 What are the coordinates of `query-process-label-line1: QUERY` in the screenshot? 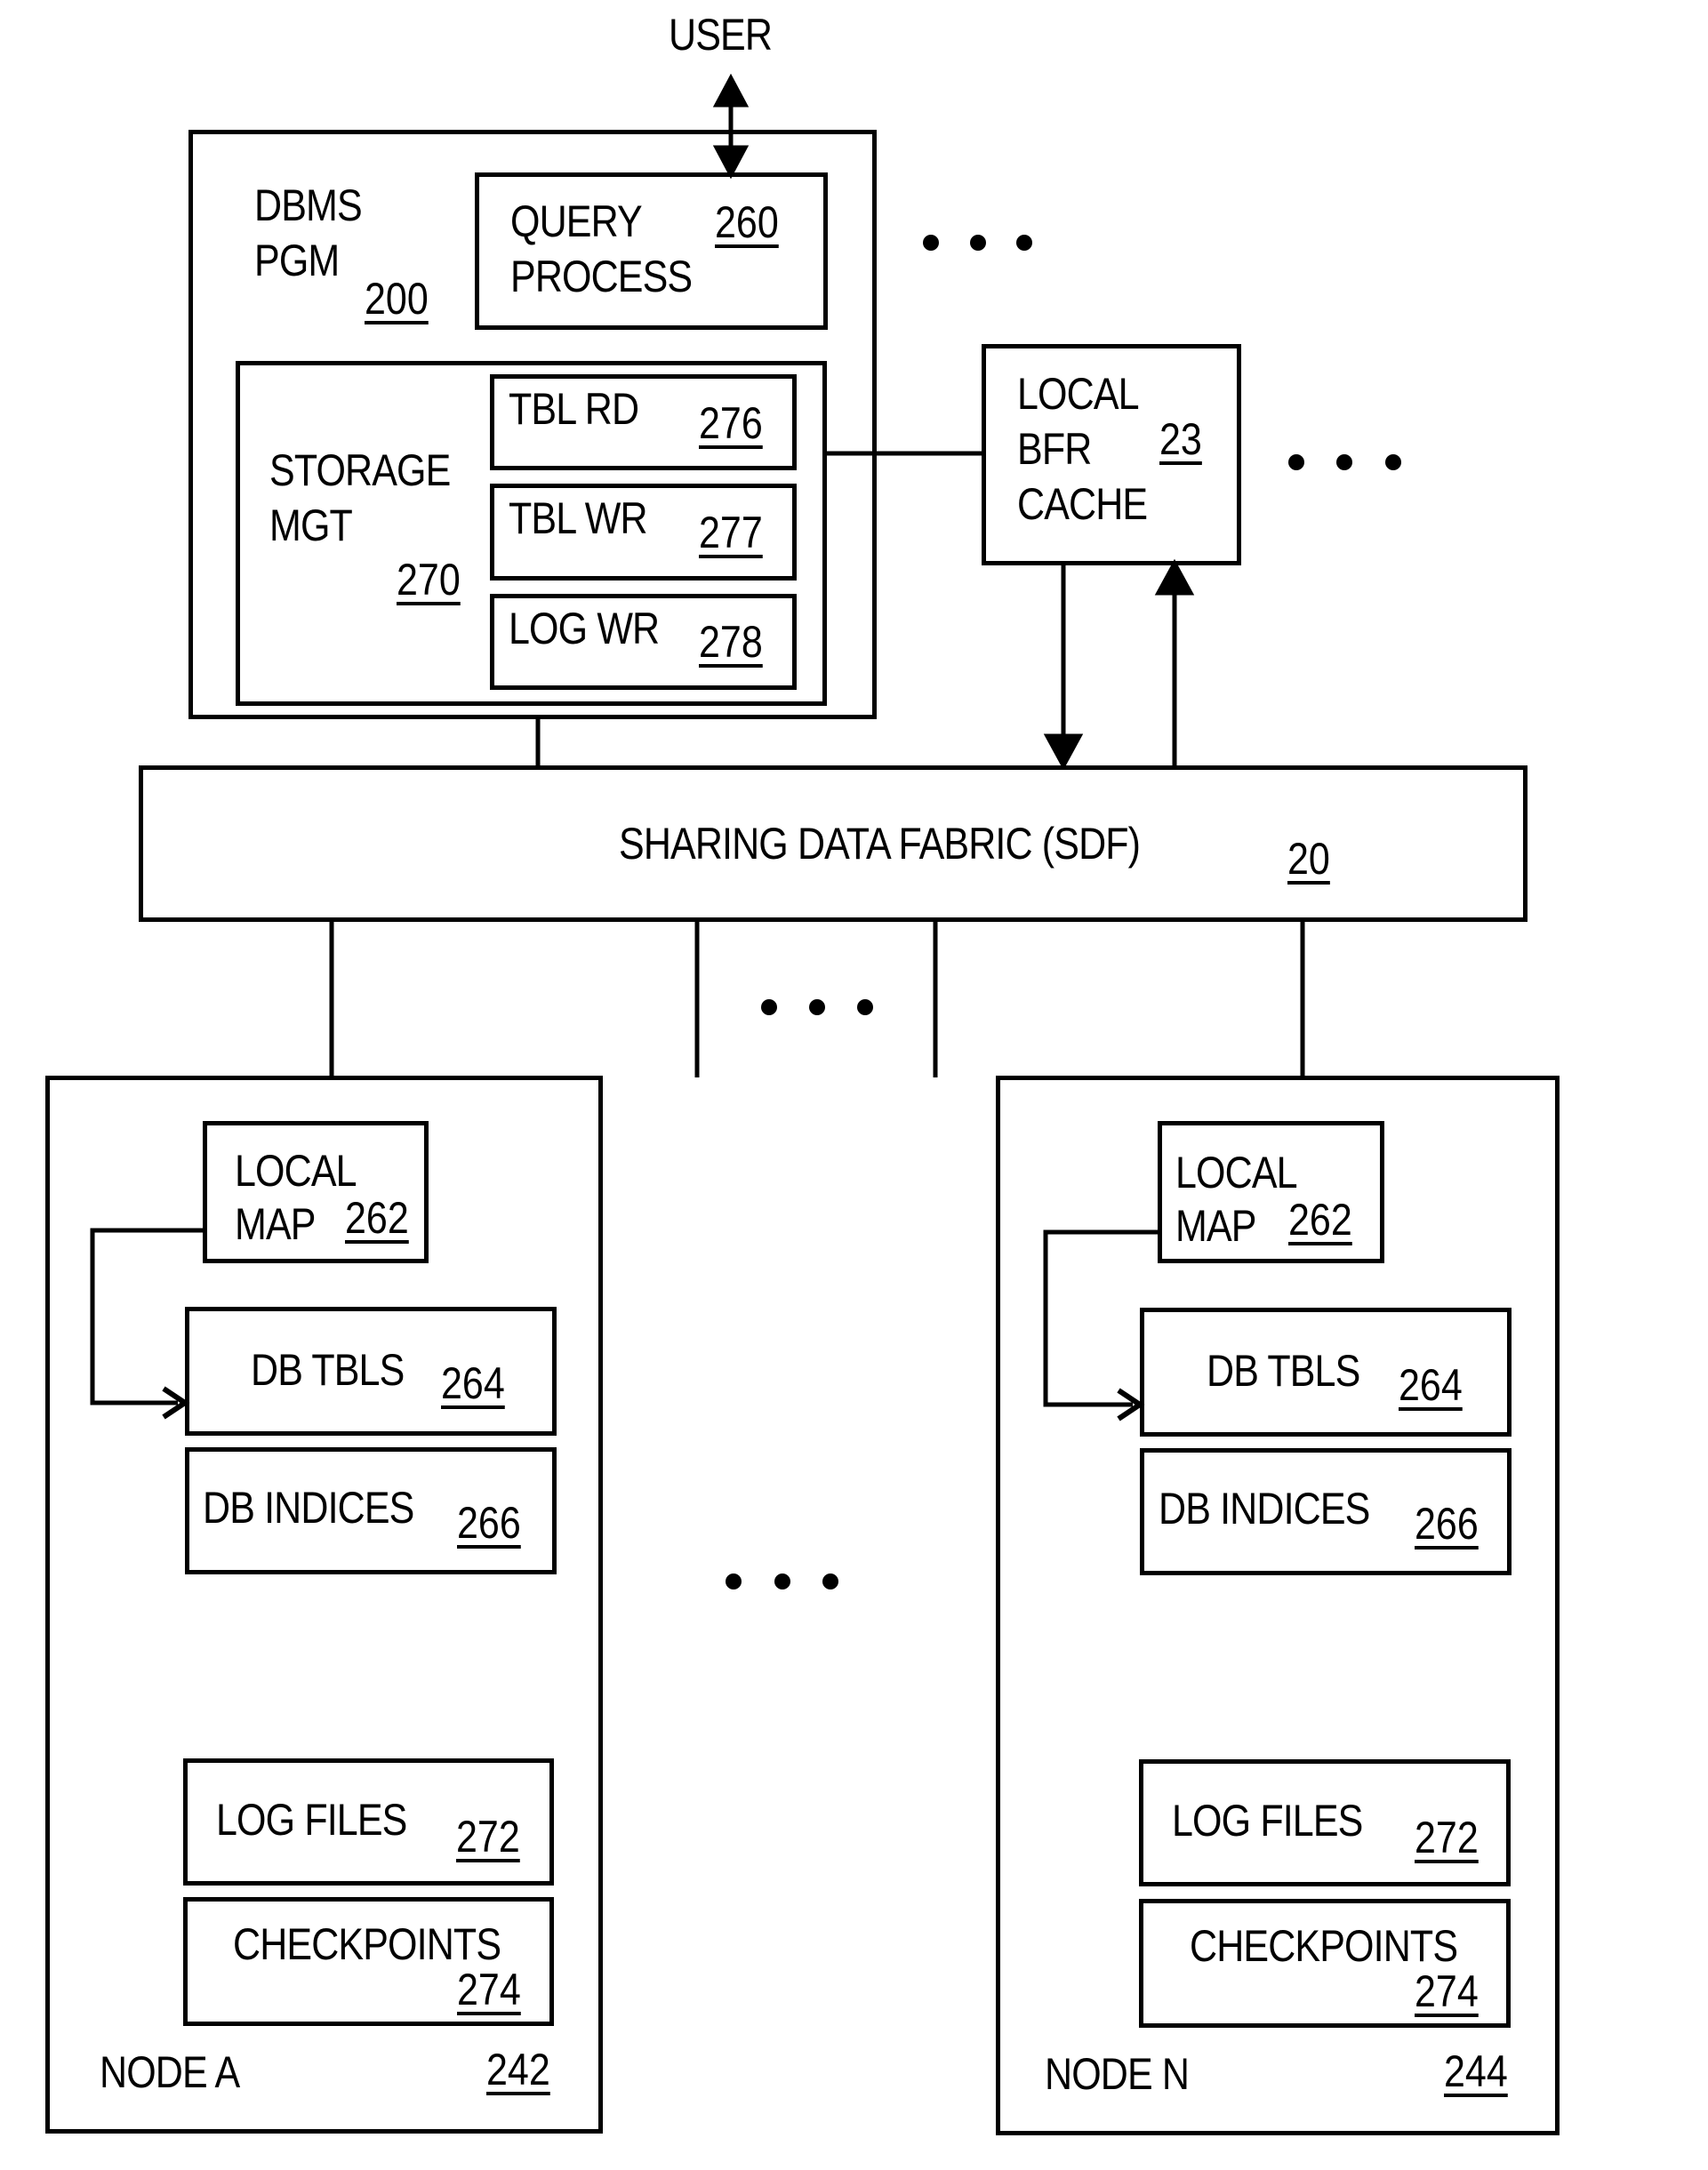 It's located at (576, 221).